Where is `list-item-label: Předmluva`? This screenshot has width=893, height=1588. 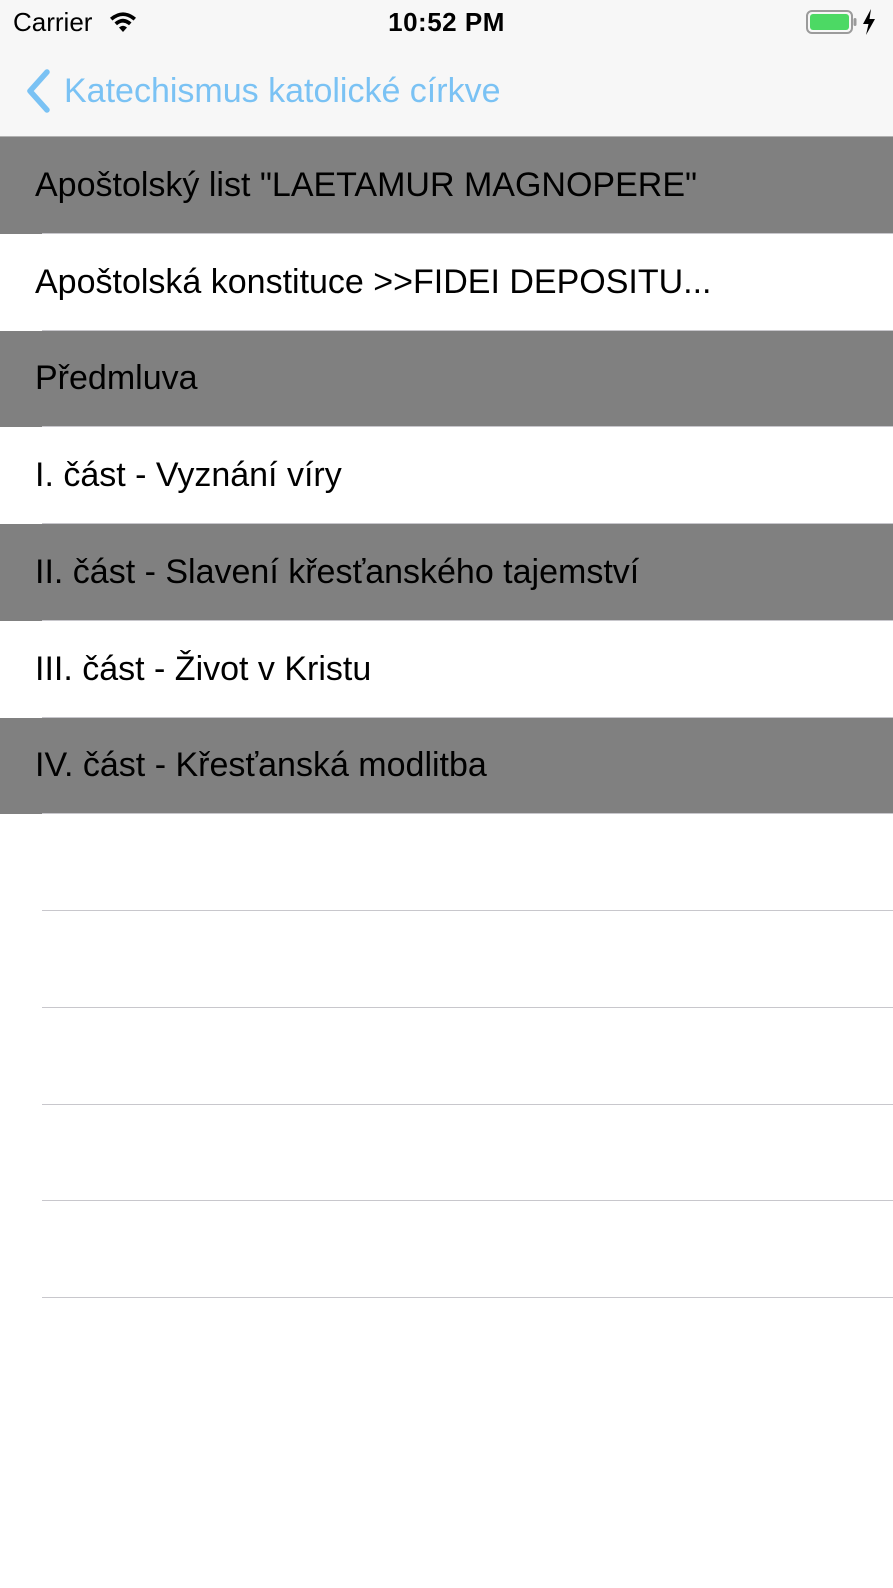
list-item-label: Předmluva is located at coordinates (116, 378).